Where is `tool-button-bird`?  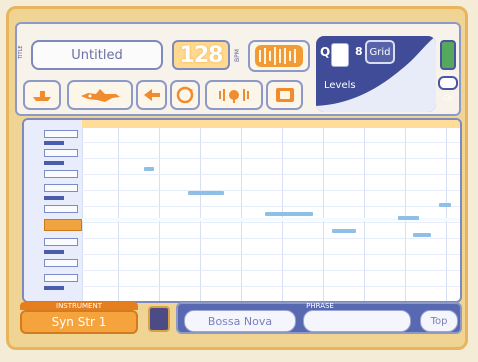
tool-button-bird is located at coordinates (100, 95).